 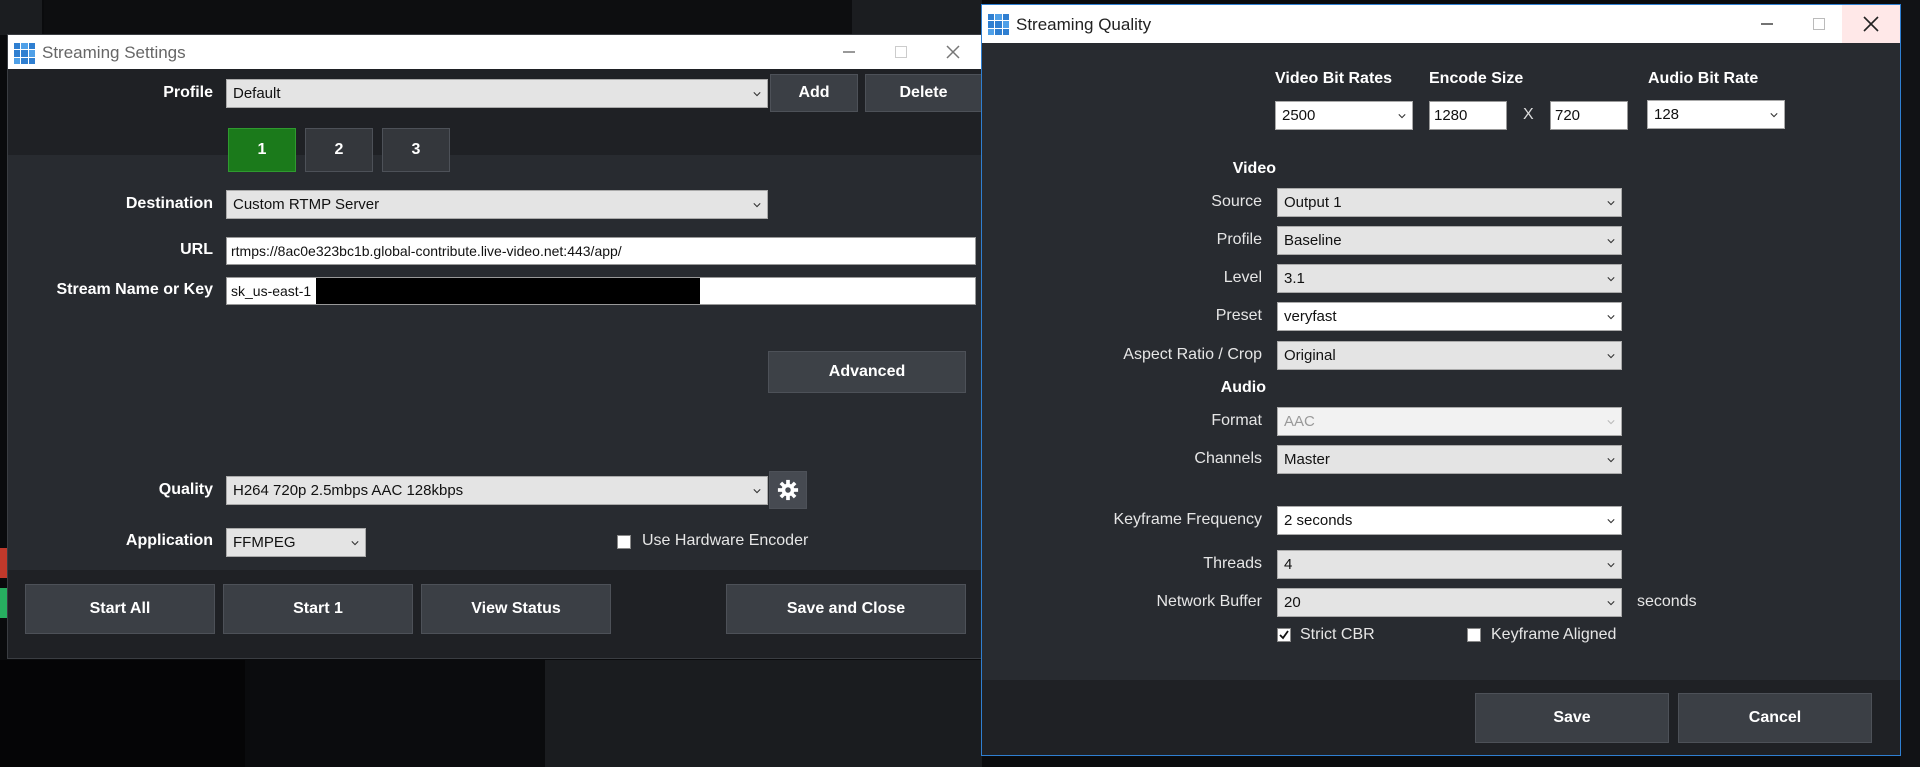 I want to click on preset-label: Preset, so click(x=1238, y=315).